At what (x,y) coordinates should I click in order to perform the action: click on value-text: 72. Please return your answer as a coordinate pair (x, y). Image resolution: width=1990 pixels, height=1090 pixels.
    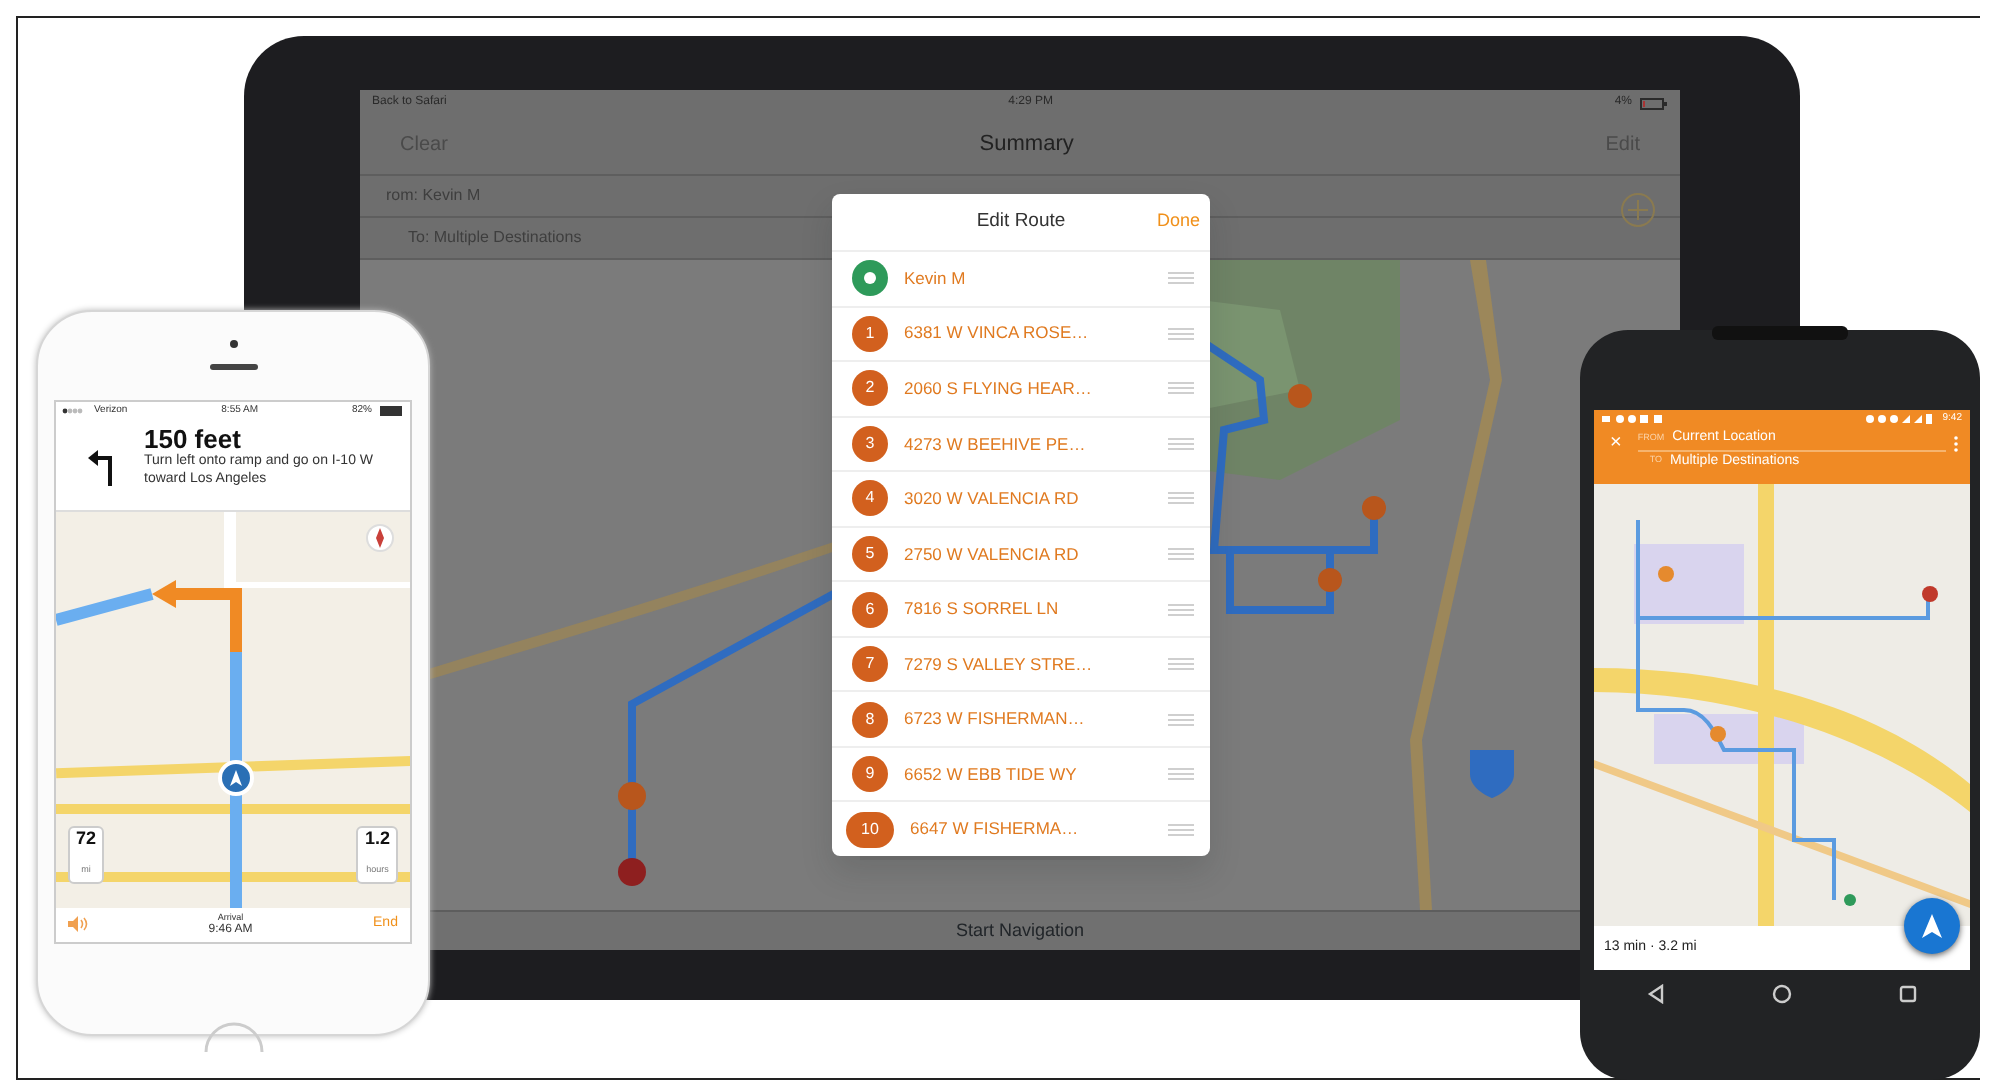
    Looking at the image, I should click on (86, 838).